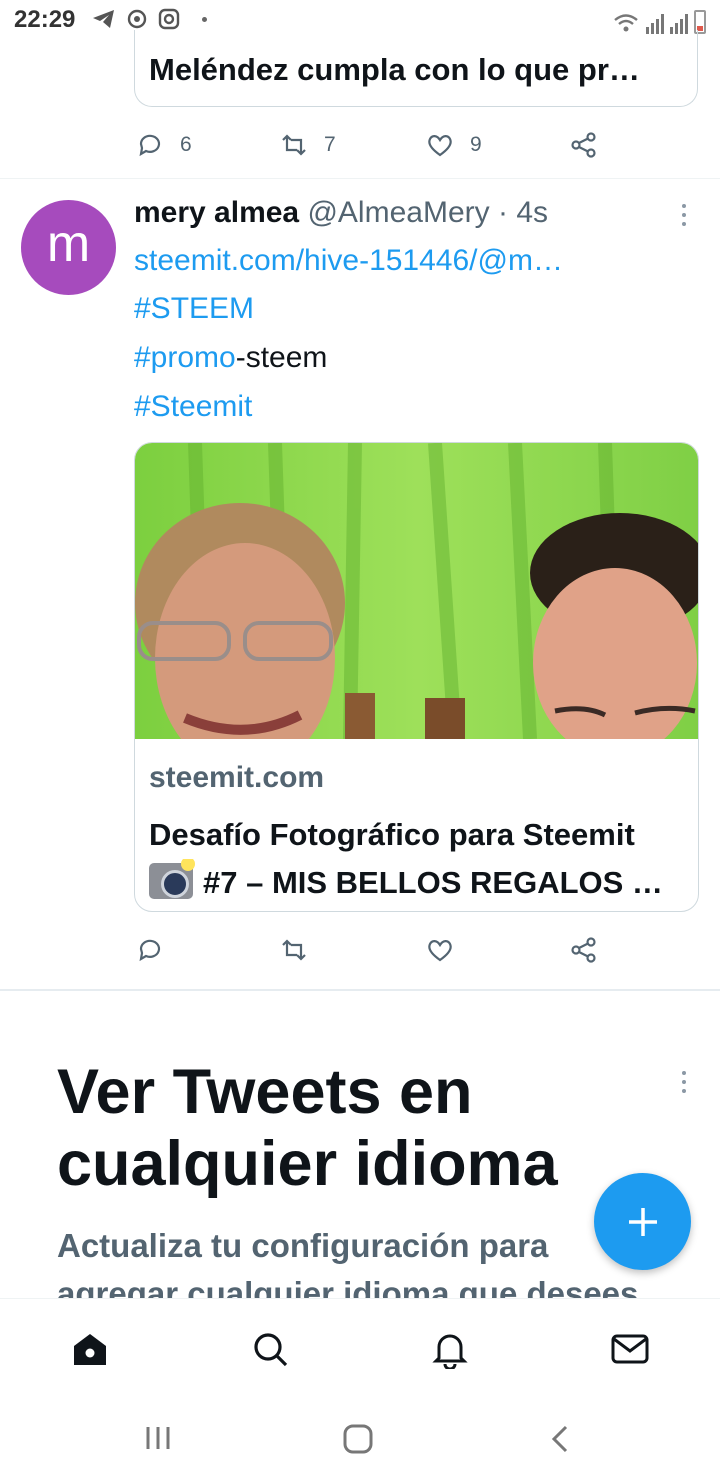  Describe the element at coordinates (164, 145) in the screenshot. I see `reply-button: 6` at that location.